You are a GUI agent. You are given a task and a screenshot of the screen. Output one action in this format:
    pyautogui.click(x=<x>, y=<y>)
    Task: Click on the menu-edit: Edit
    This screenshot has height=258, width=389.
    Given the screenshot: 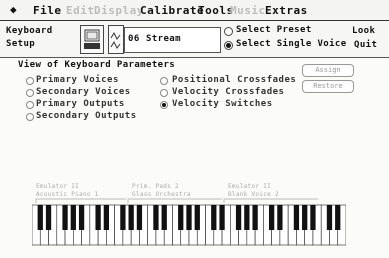 What is the action you would take?
    pyautogui.click(x=80, y=10)
    